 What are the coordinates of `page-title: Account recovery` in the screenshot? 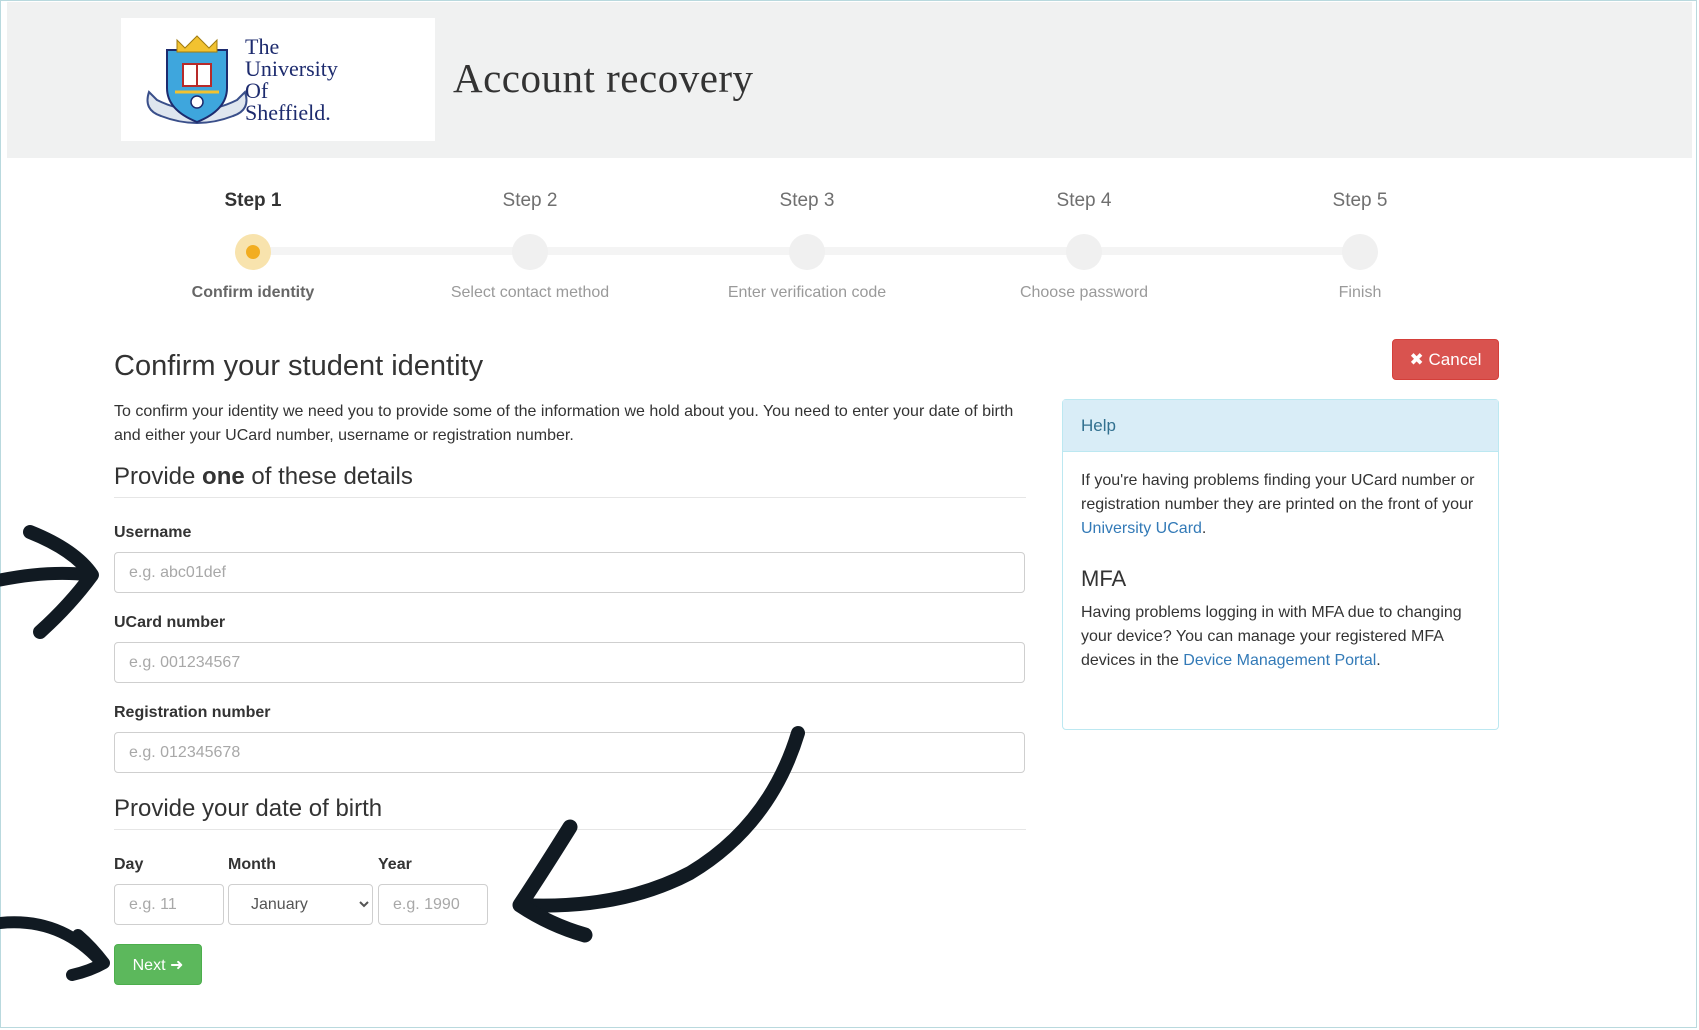 It's located at (603, 78).